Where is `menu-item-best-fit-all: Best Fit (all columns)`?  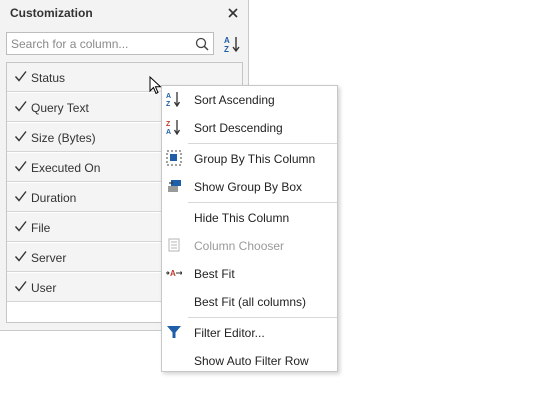
menu-item-best-fit-all: Best Fit (all columns) is located at coordinates (249, 302).